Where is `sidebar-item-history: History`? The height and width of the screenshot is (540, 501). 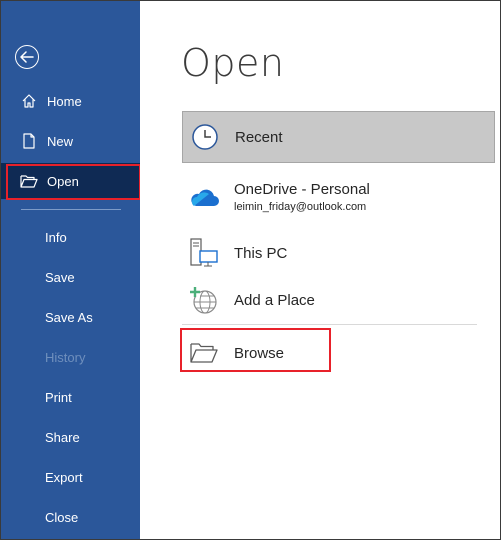
sidebar-item-history: History is located at coordinates (70, 357).